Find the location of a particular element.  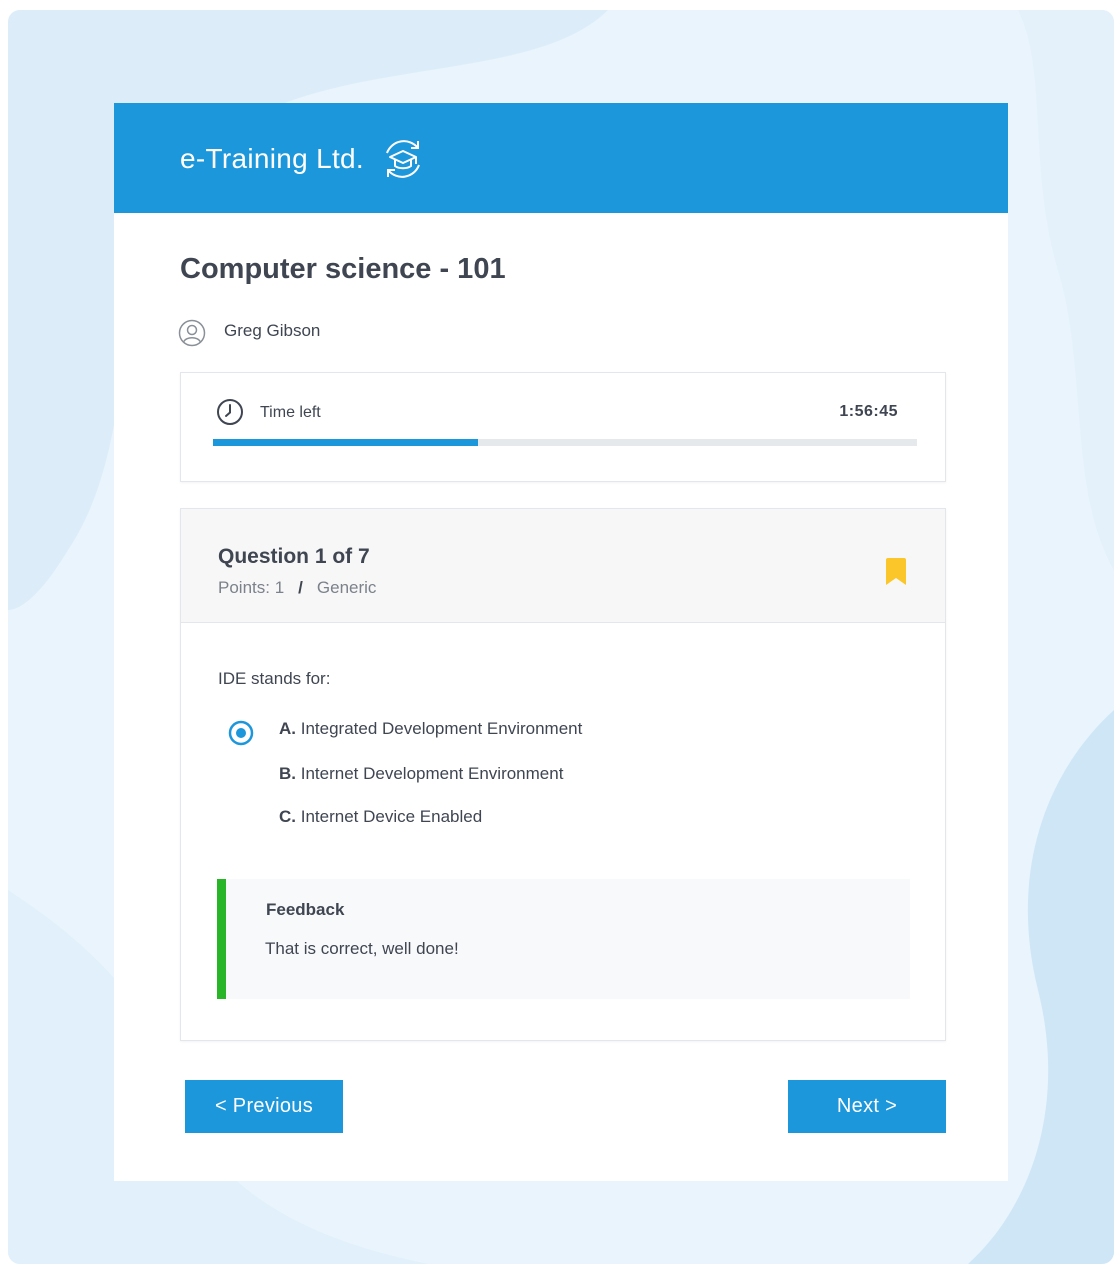

time-left-value: 1:56:45 is located at coordinates (868, 411).